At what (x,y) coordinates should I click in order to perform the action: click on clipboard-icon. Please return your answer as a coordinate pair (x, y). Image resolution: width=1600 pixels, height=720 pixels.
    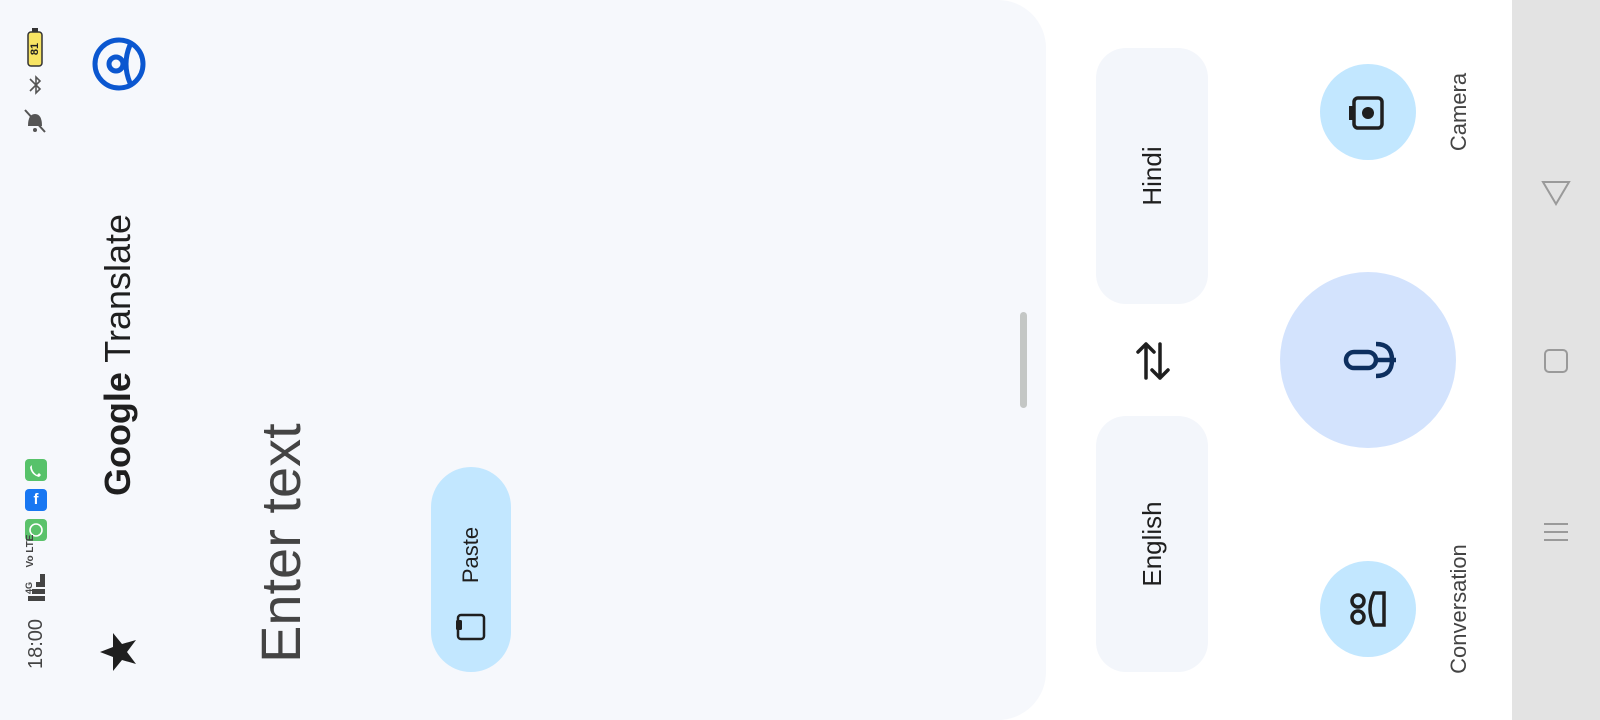
    Looking at the image, I should click on (471, 627).